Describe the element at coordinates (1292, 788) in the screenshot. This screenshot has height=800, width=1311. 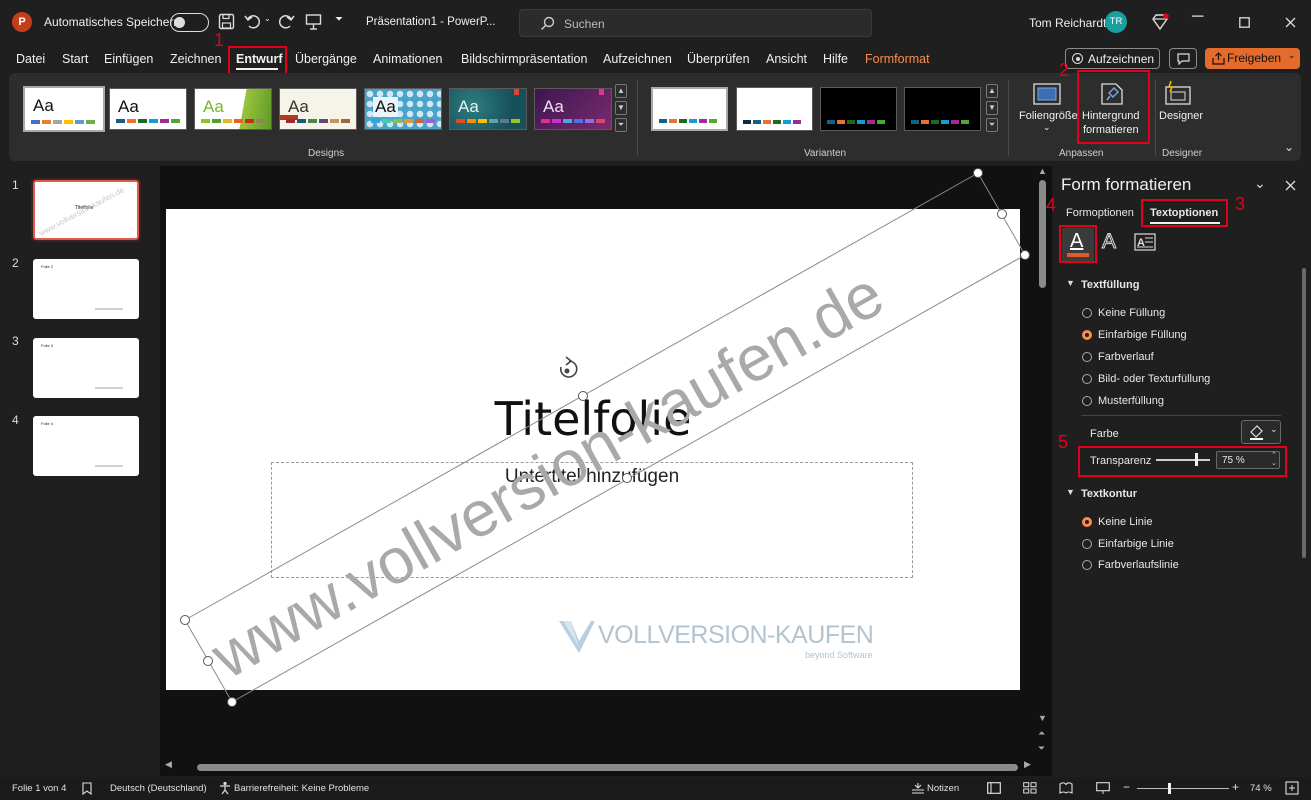
I see `fit-to-window-icon` at that location.